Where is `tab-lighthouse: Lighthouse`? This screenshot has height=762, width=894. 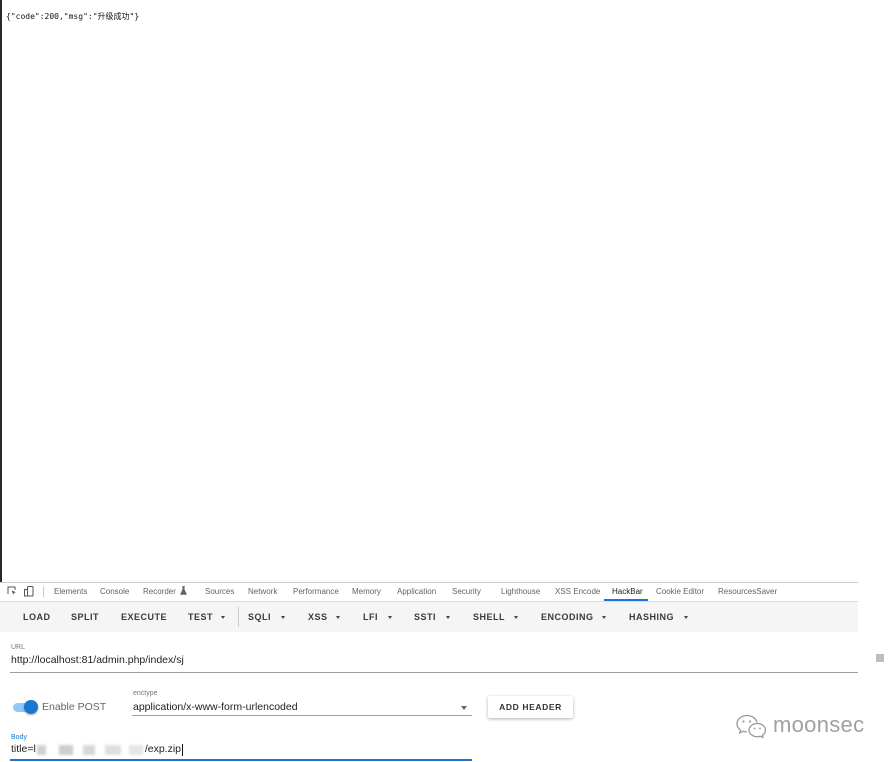 tab-lighthouse: Lighthouse is located at coordinates (520, 591).